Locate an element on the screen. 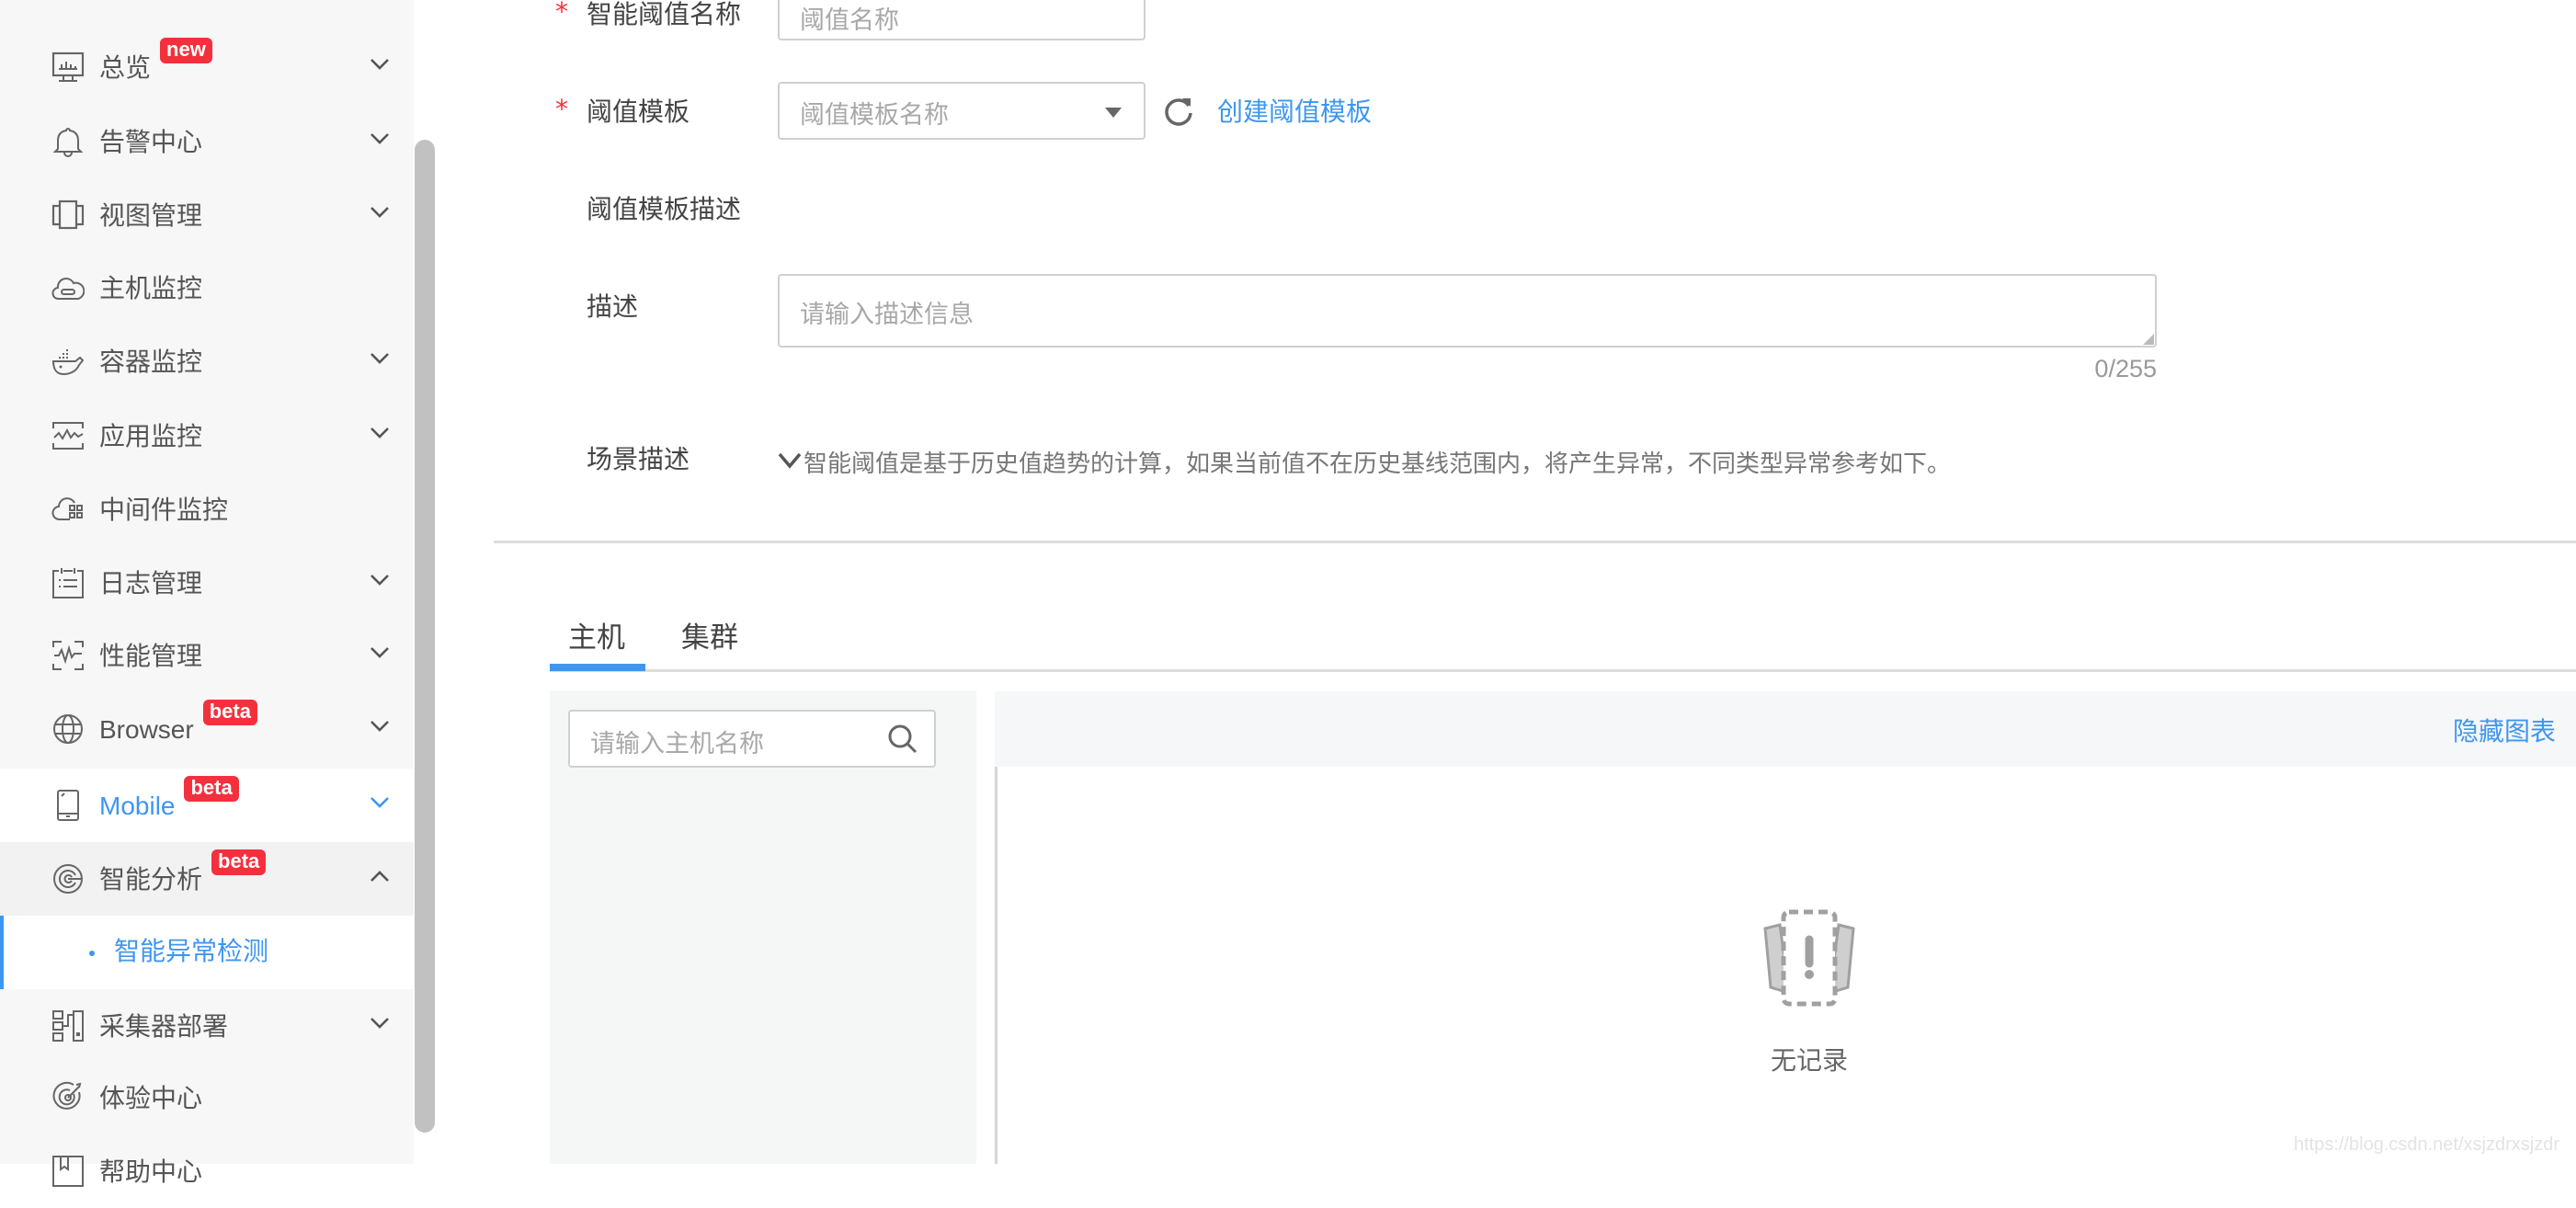 The height and width of the screenshot is (1208, 2576). globe-icon is located at coordinates (68, 729).